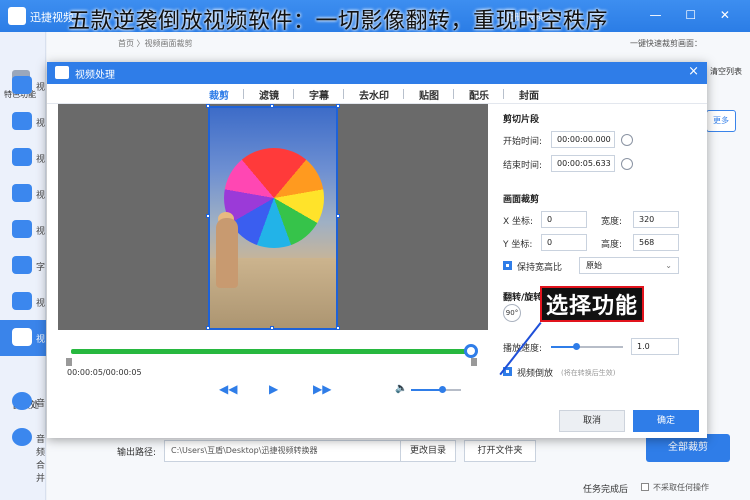  Describe the element at coordinates (319, 94) in the screenshot. I see `tab-subtitle: 字幕` at that location.